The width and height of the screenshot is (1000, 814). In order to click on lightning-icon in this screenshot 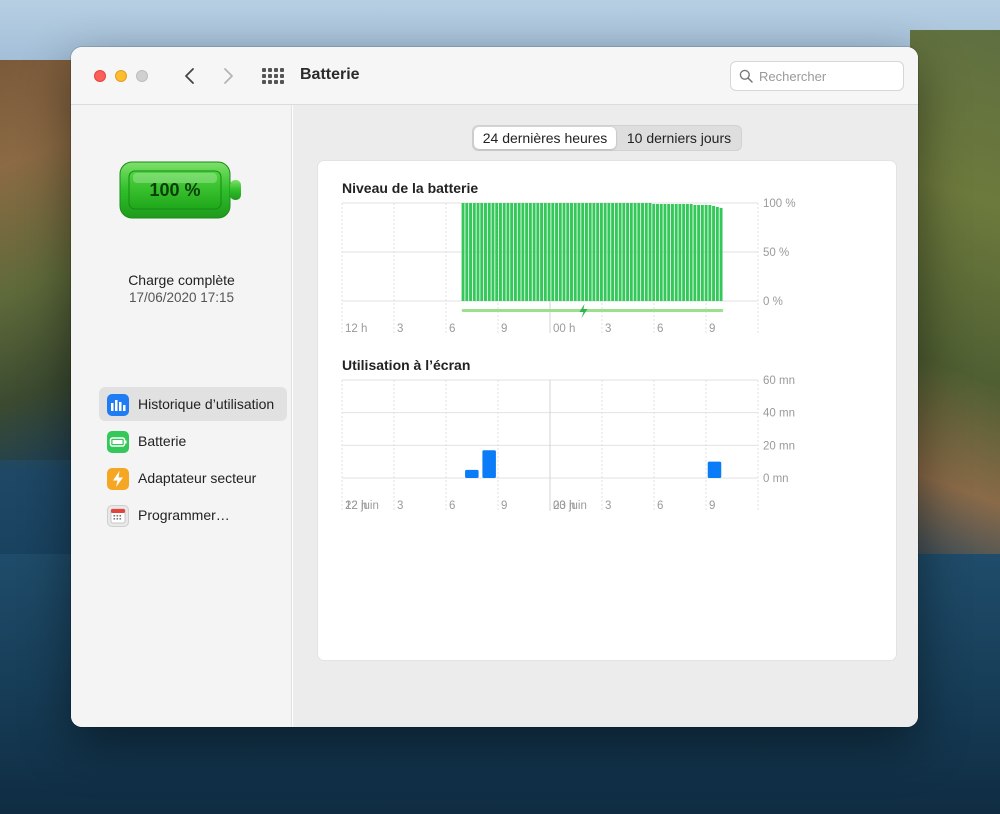, I will do `click(118, 479)`.